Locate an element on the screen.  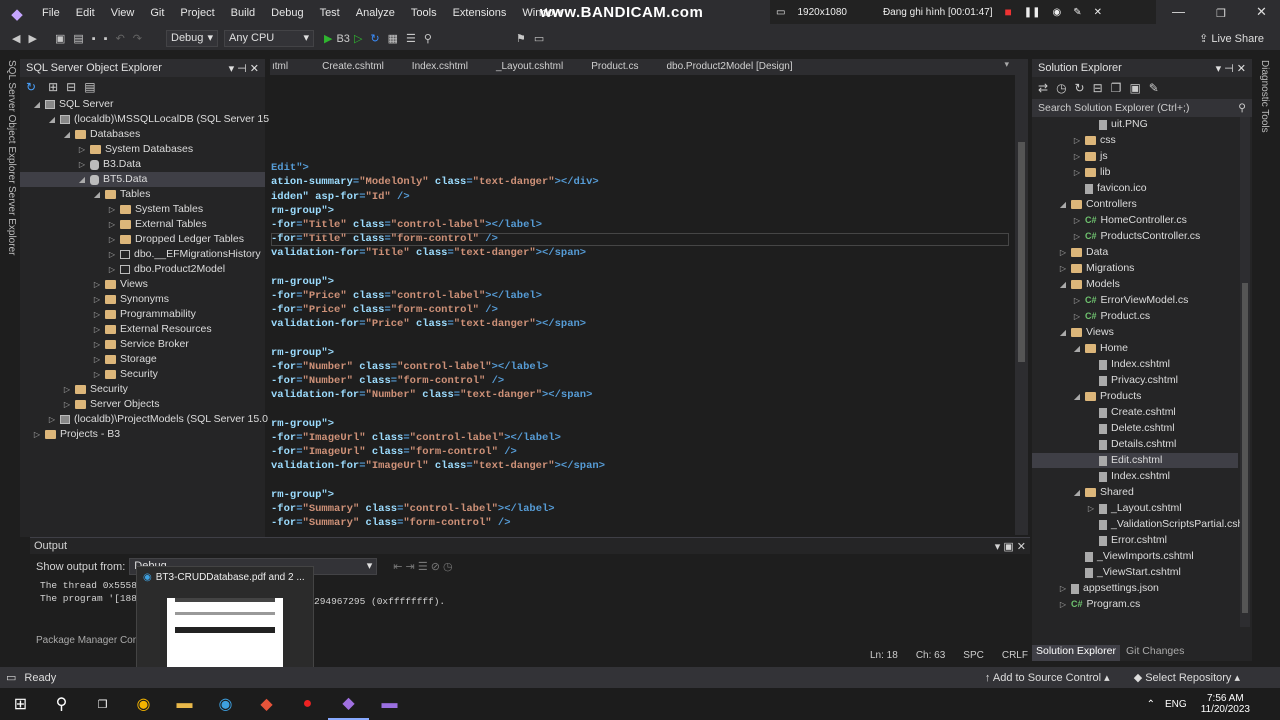
scroll-thumb is located at coordinates (1245, 448).